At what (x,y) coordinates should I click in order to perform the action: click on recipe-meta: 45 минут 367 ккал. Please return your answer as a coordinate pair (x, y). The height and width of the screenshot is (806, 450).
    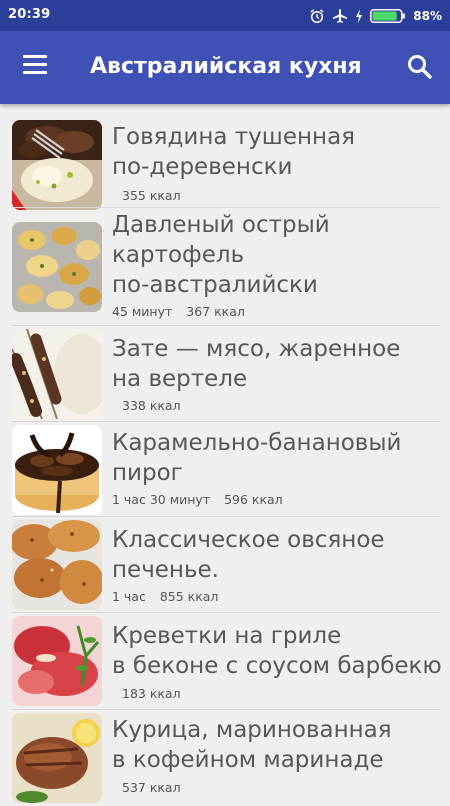
    Looking at the image, I should click on (178, 311).